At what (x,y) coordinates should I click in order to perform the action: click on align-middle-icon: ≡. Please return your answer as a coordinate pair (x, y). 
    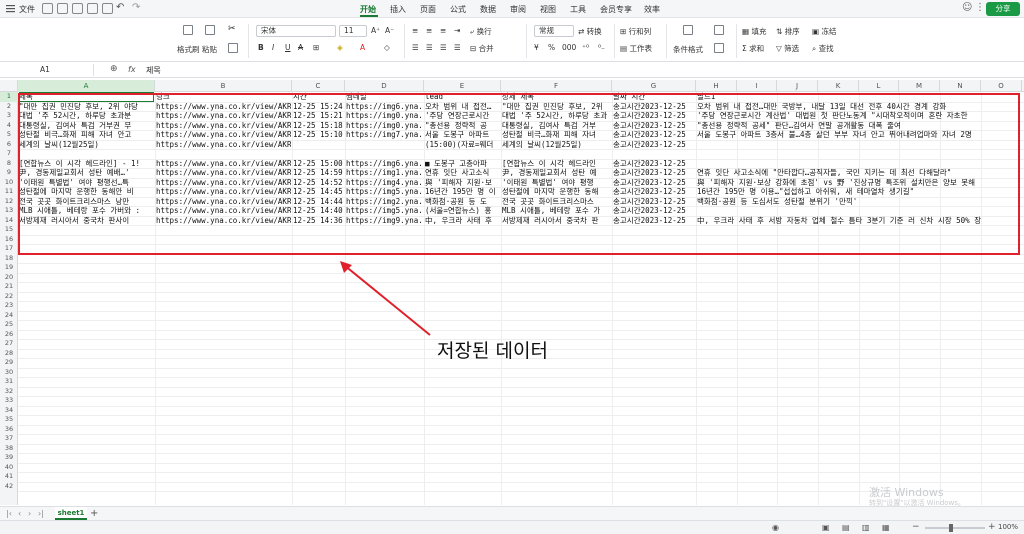
    Looking at the image, I should click on (429, 30).